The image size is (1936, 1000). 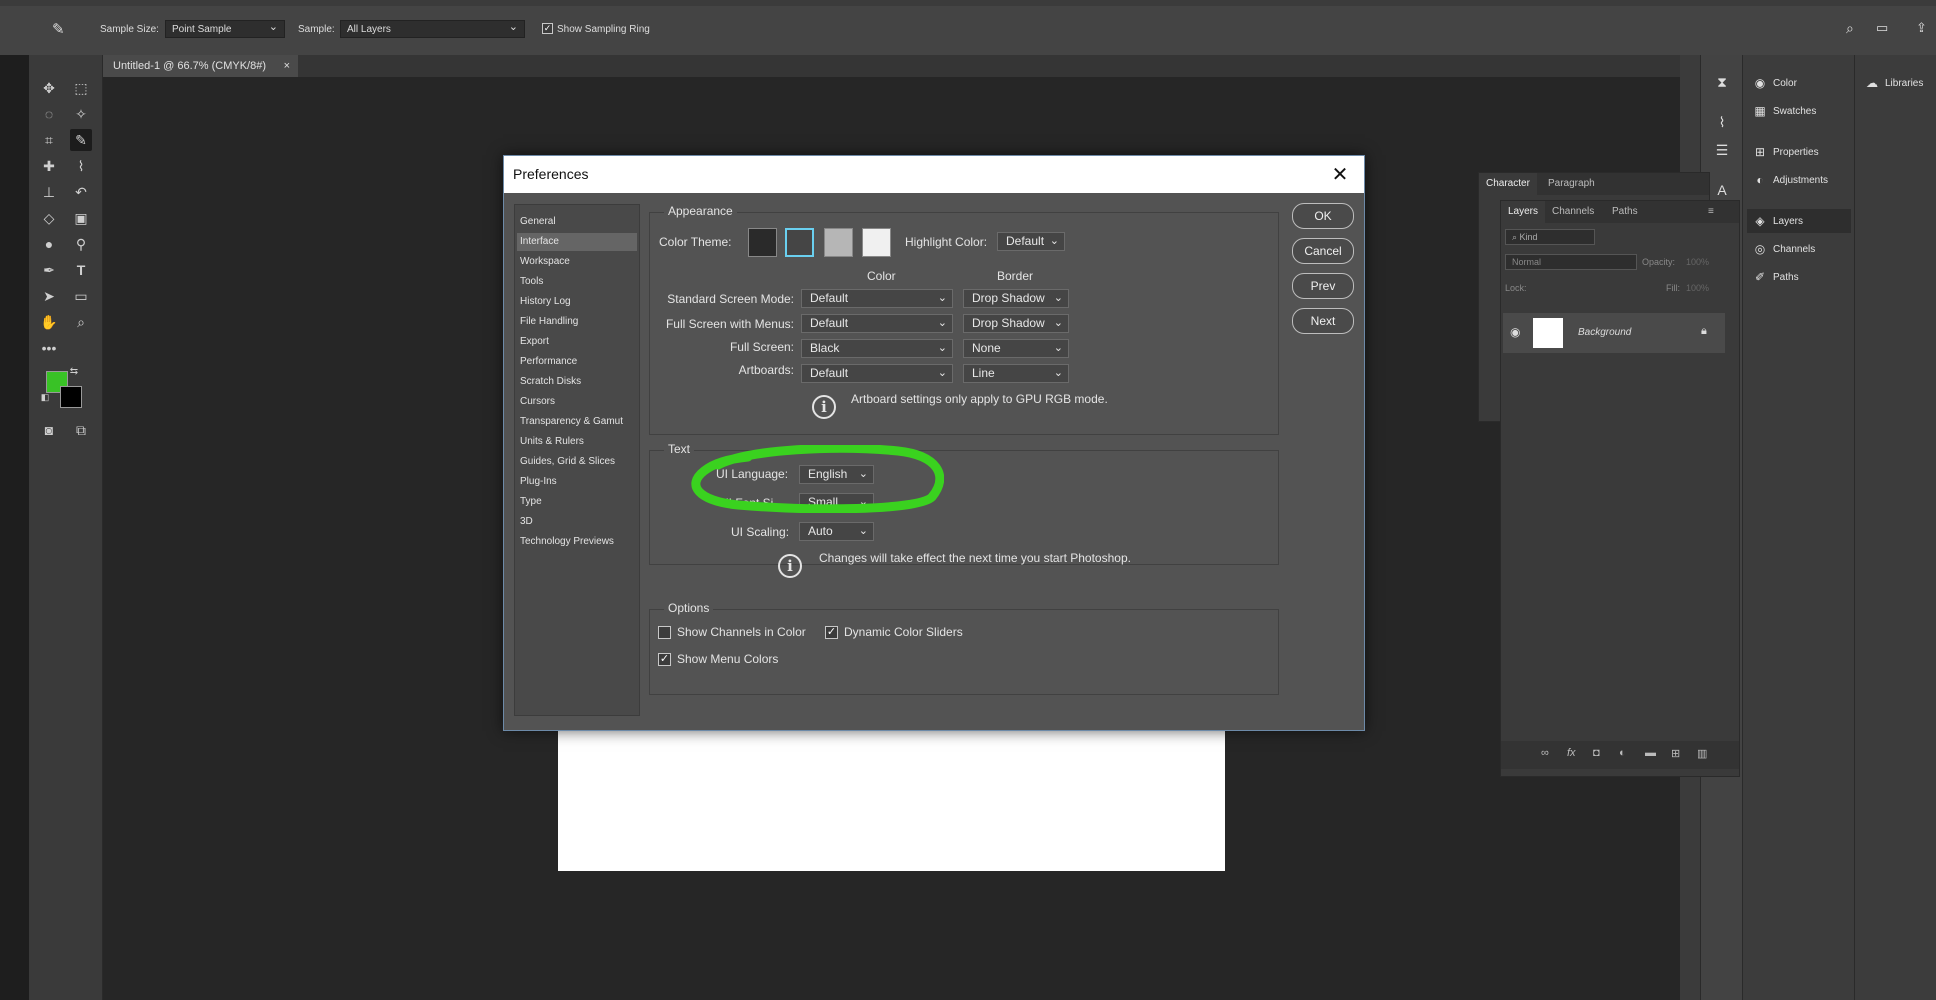 I want to click on prev-button: Prev, so click(x=1323, y=286).